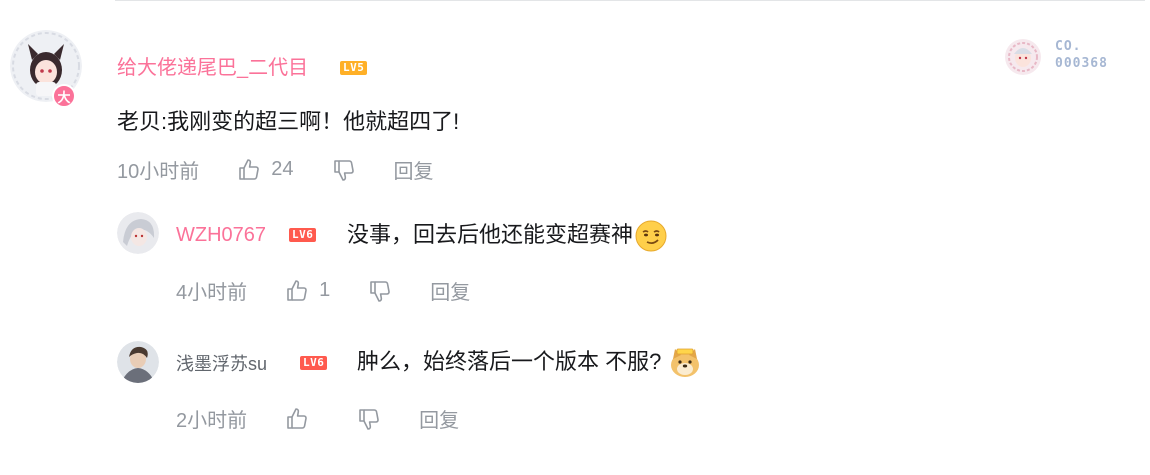  I want to click on reply-username: 浅墨浮苏su, so click(221, 364).